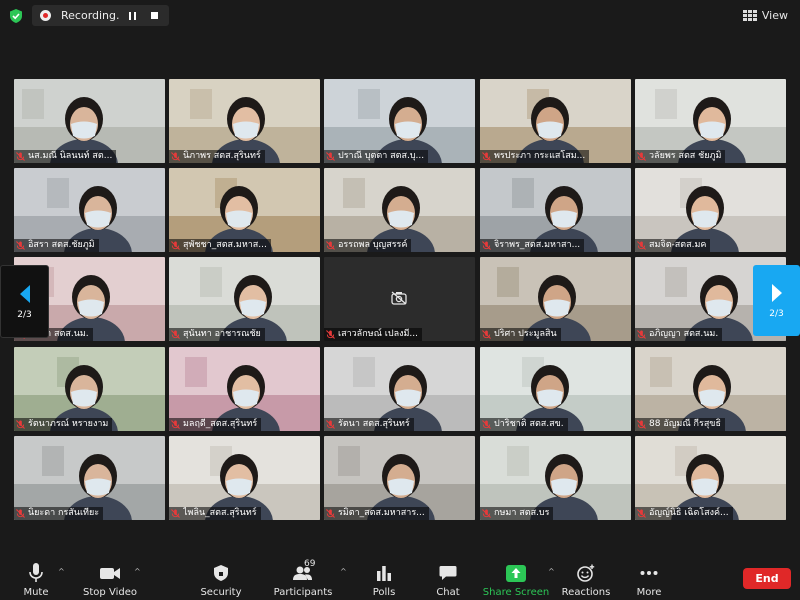  Describe the element at coordinates (673, 245) in the screenshot. I see `participant-name-label: สมจิต-สตส.มค` at that location.